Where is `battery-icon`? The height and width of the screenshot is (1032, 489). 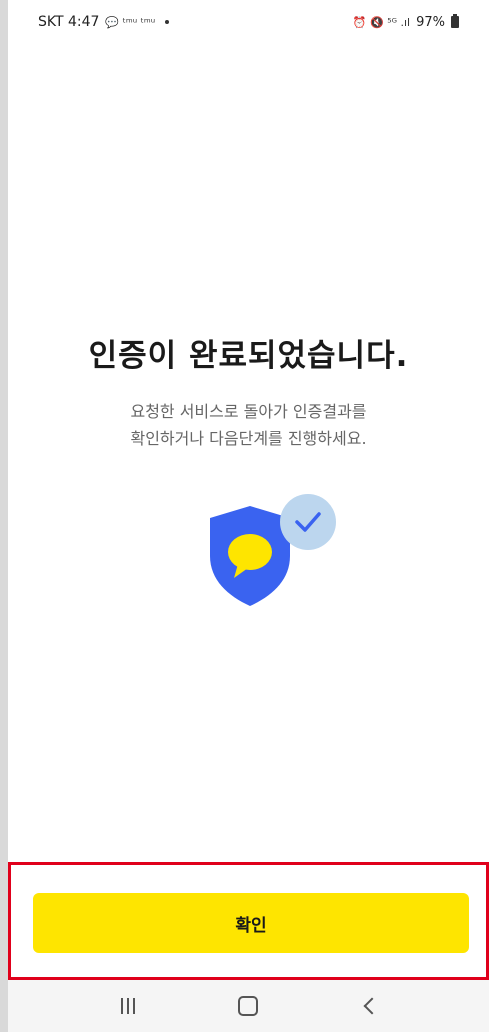
battery-icon is located at coordinates (455, 21).